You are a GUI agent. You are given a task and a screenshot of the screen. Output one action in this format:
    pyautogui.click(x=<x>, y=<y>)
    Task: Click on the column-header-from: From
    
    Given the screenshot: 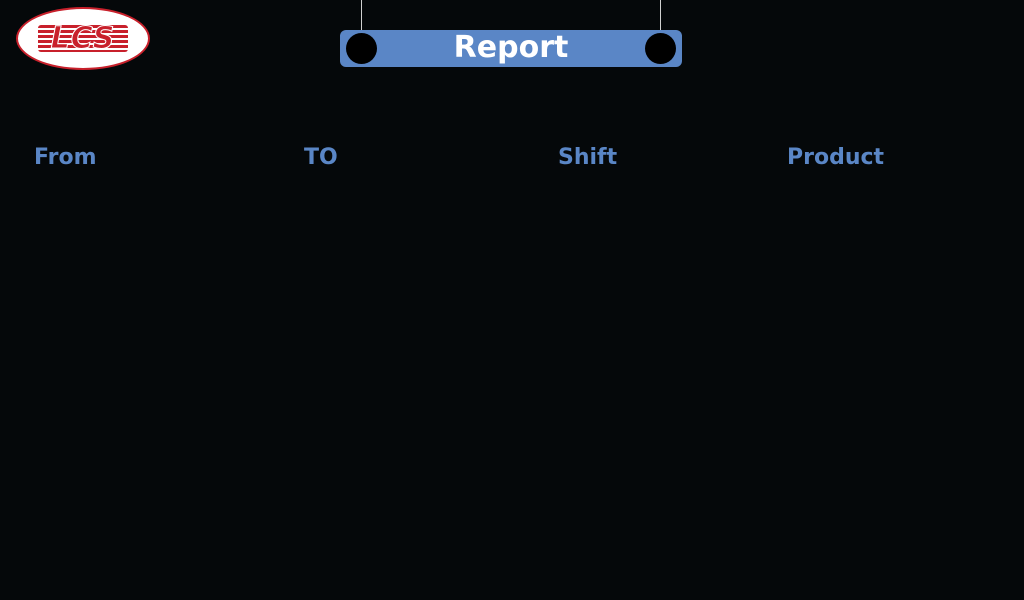 What is the action you would take?
    pyautogui.click(x=65, y=157)
    